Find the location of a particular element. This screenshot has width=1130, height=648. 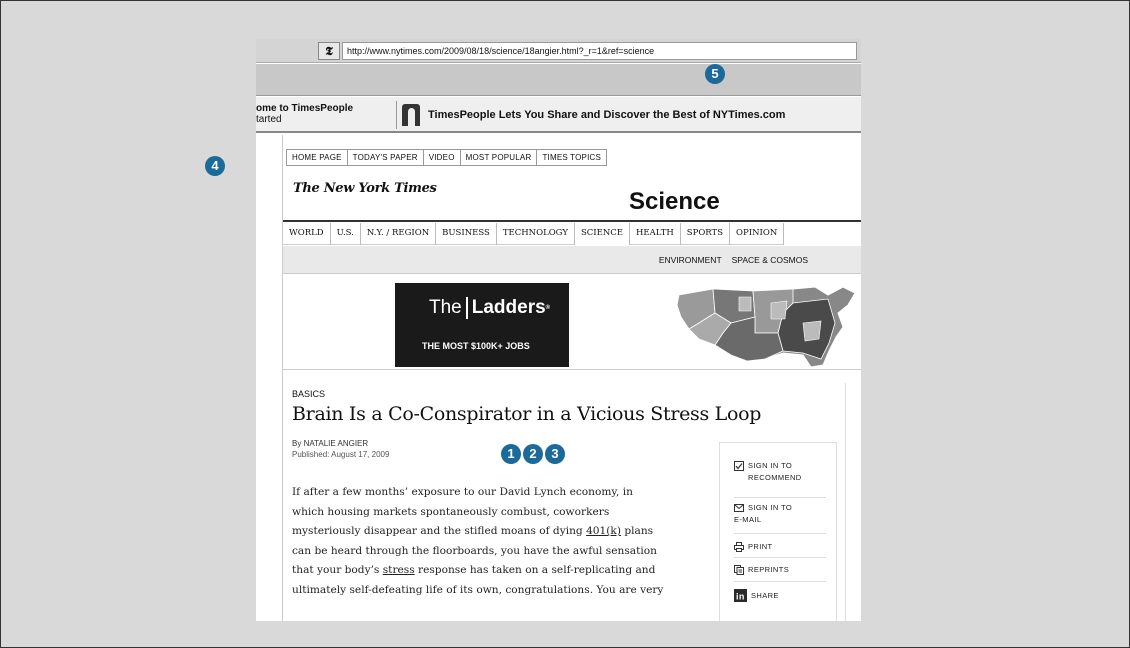

byline-prefix: By is located at coordinates (298, 443).